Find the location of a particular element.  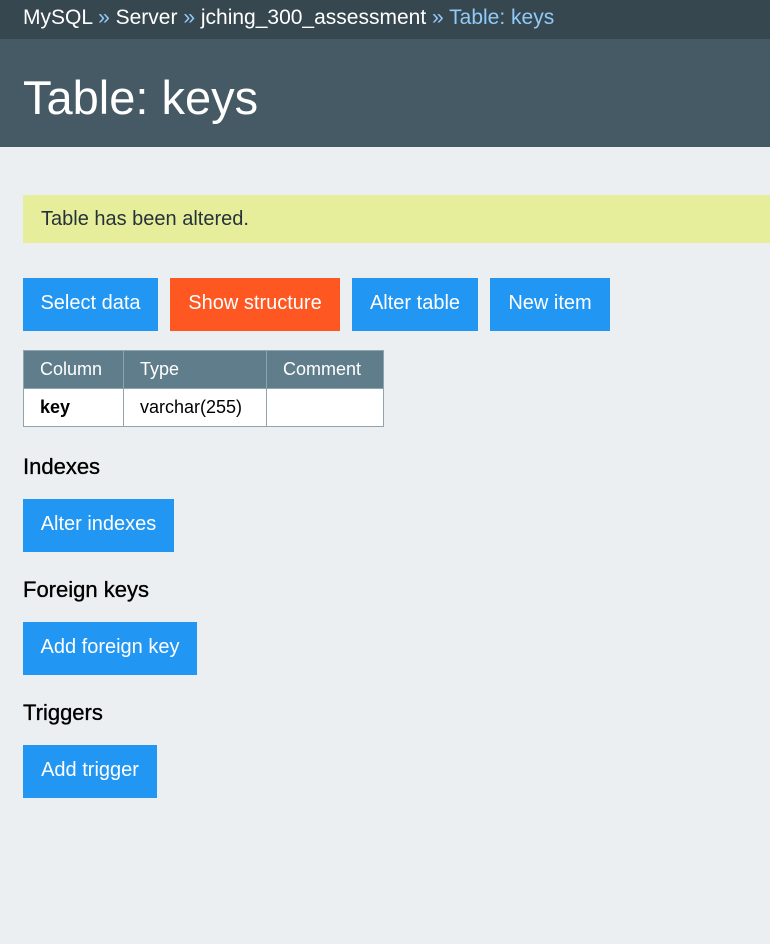

breadcrumb-current: Table: keys is located at coordinates (502, 17).